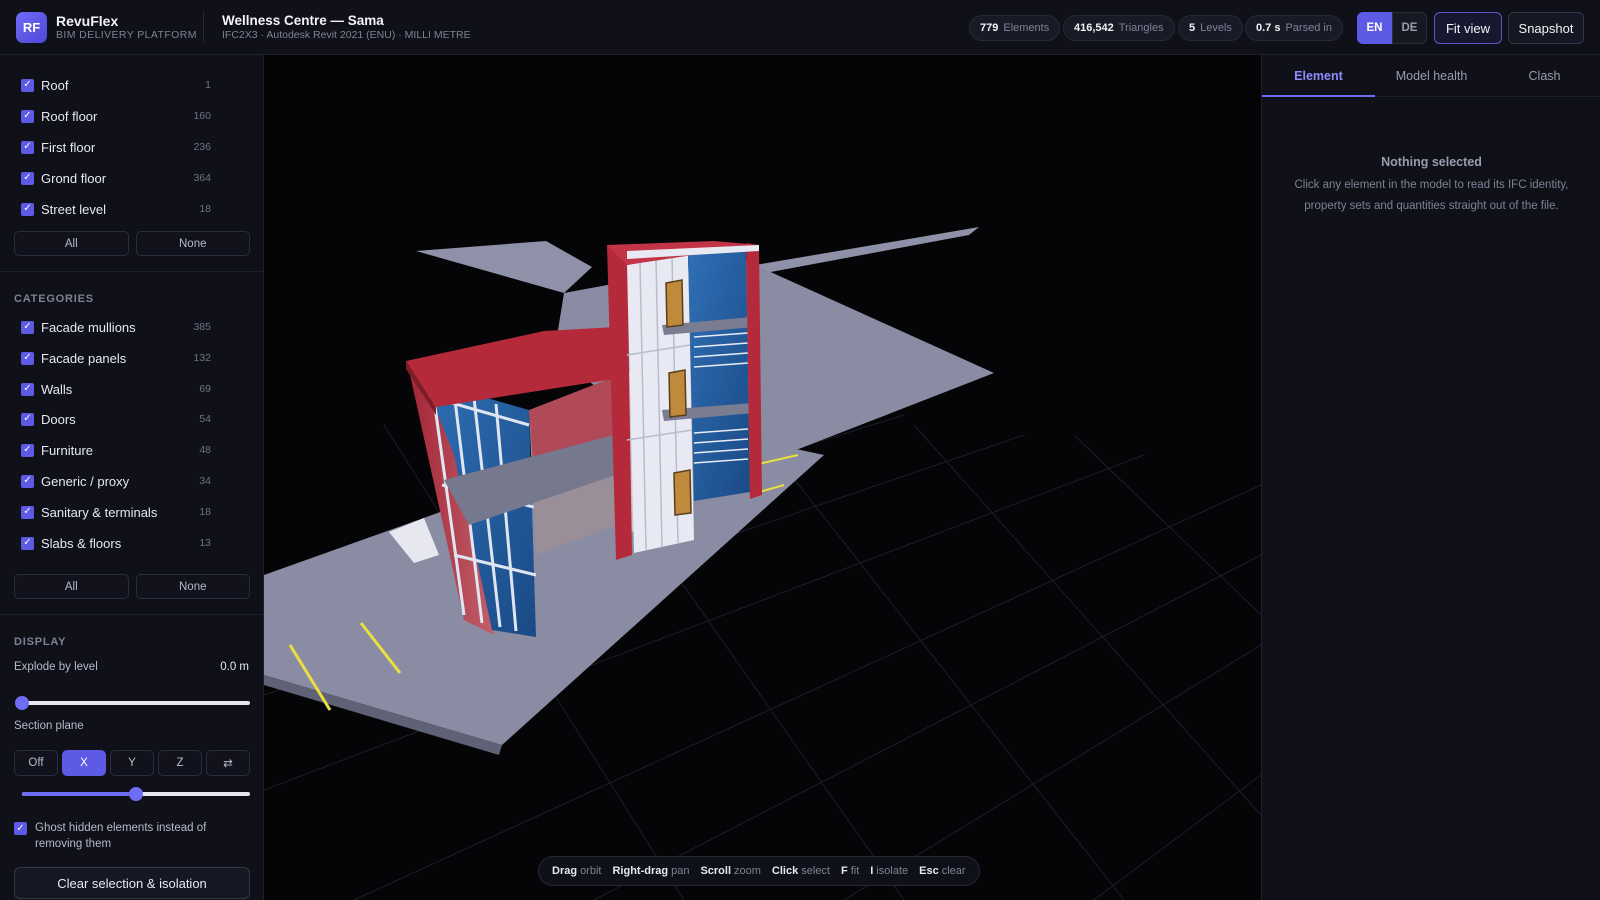 The height and width of the screenshot is (900, 1600). Describe the element at coordinates (88, 327) in the screenshot. I see `category-label: Facade mullions` at that location.